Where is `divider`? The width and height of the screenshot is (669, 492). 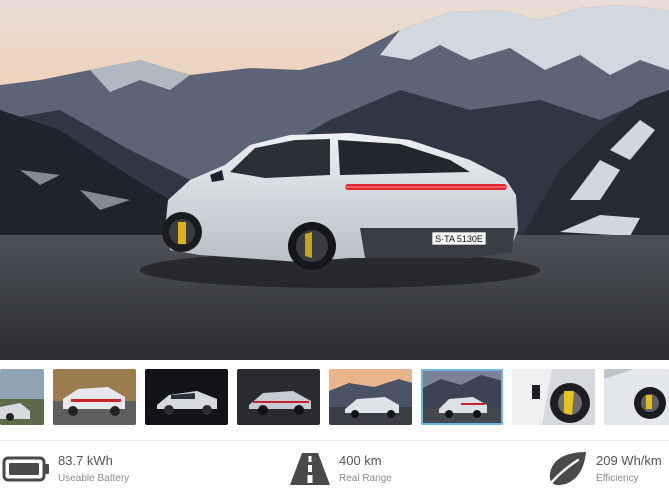 divider is located at coordinates (334, 440).